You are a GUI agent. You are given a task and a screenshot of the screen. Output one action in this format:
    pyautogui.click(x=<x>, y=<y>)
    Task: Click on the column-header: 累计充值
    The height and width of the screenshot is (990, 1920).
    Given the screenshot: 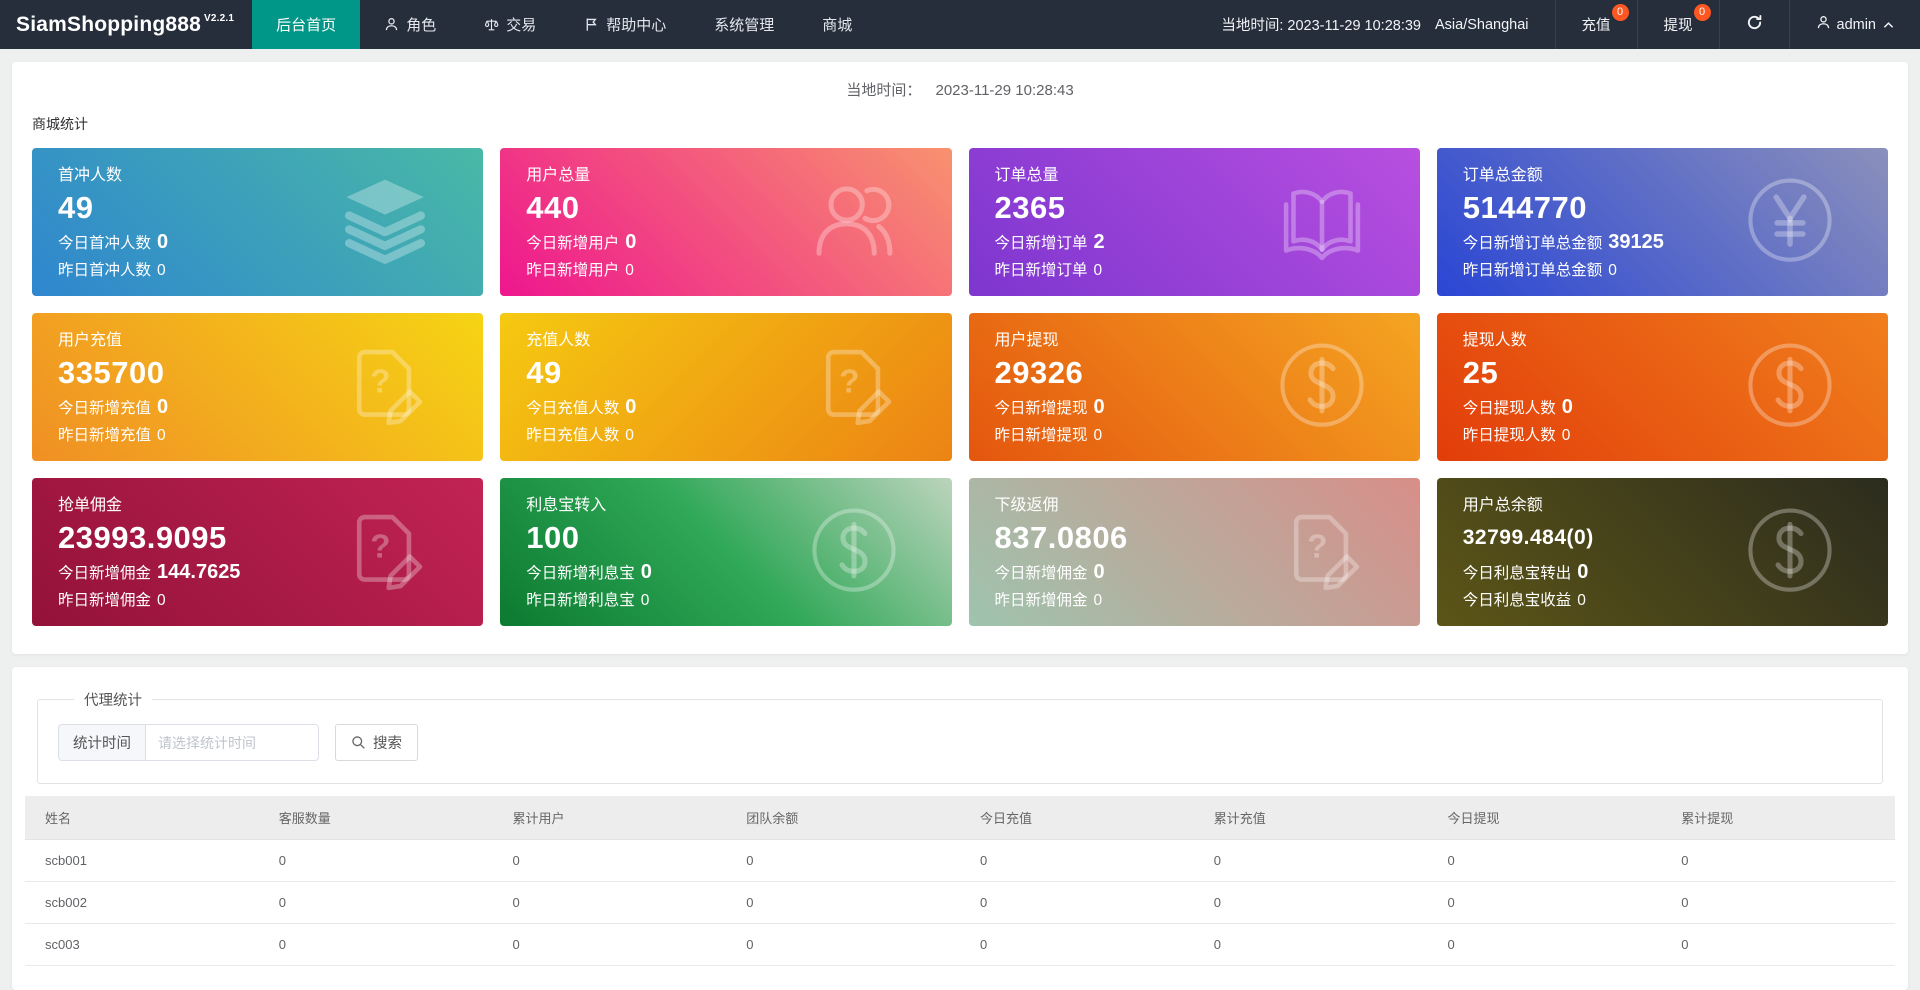 What is the action you would take?
    pyautogui.click(x=1311, y=818)
    